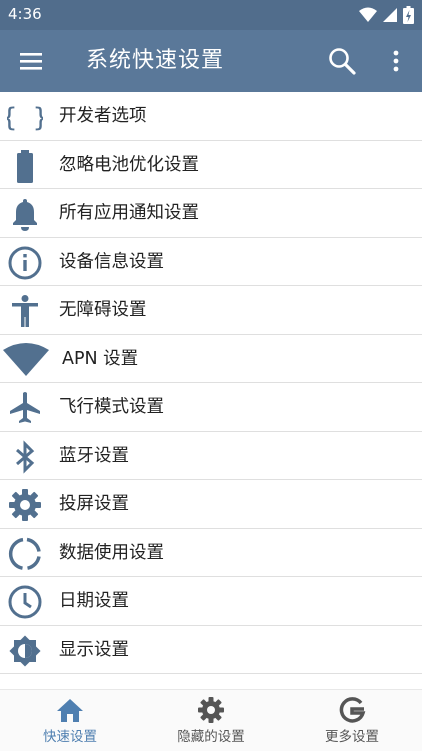 This screenshot has width=422, height=751. Describe the element at coordinates (390, 15) in the screenshot. I see `cell-signal-icon` at that location.